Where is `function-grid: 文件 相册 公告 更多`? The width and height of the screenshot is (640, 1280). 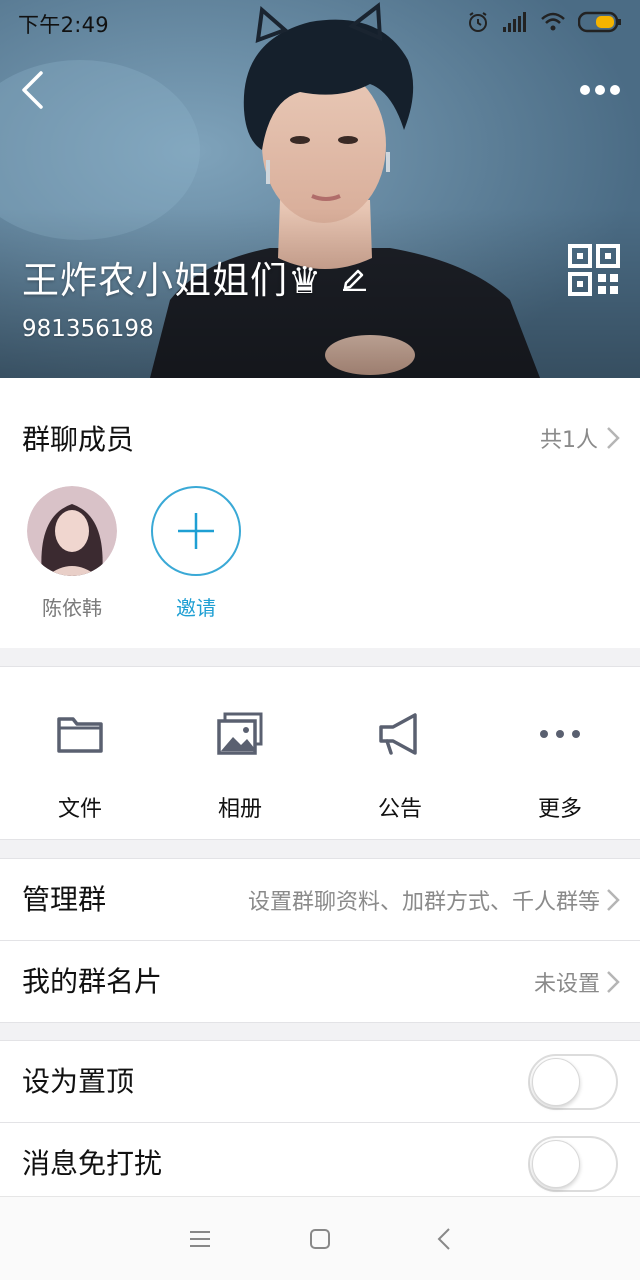
function-grid: 文件 相册 公告 更多 is located at coordinates (320, 753).